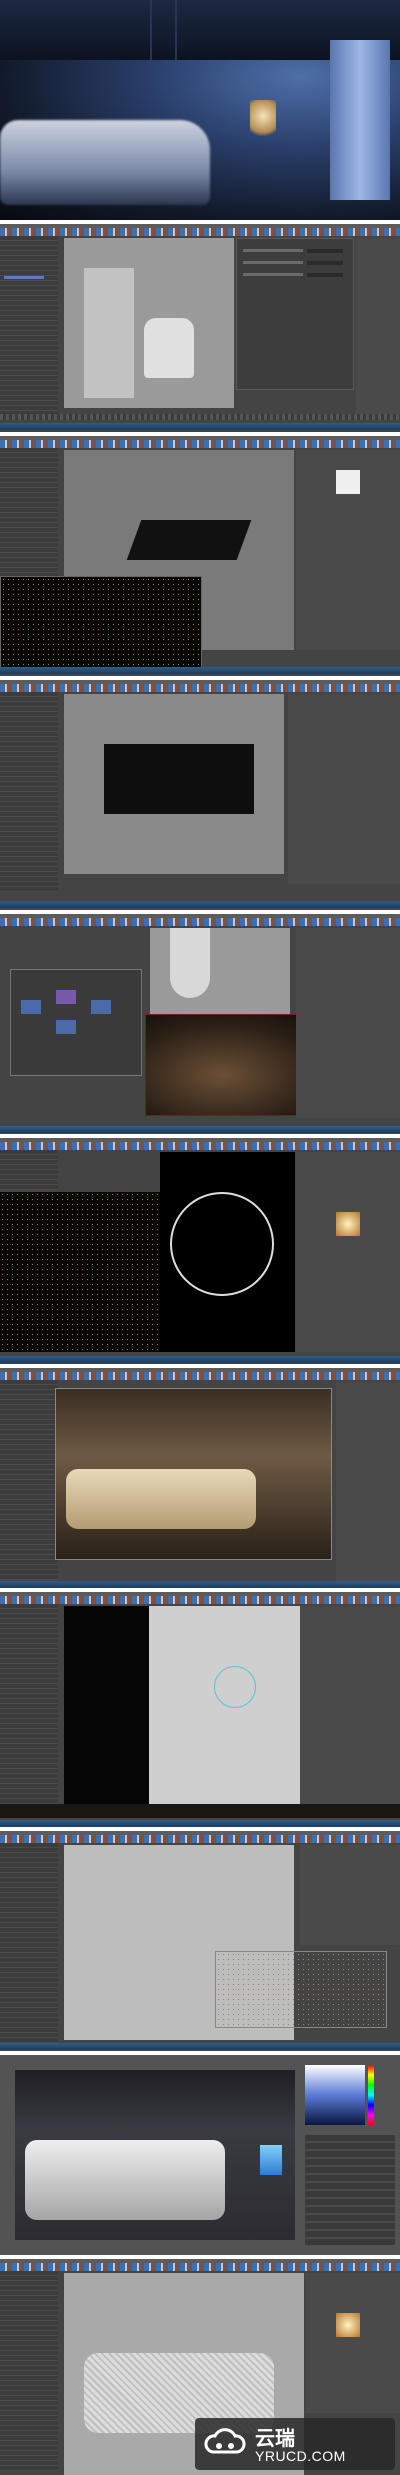 Image resolution: width=400 pixels, height=2475 pixels. I want to click on maya-armchair-view, so click(200, 328).